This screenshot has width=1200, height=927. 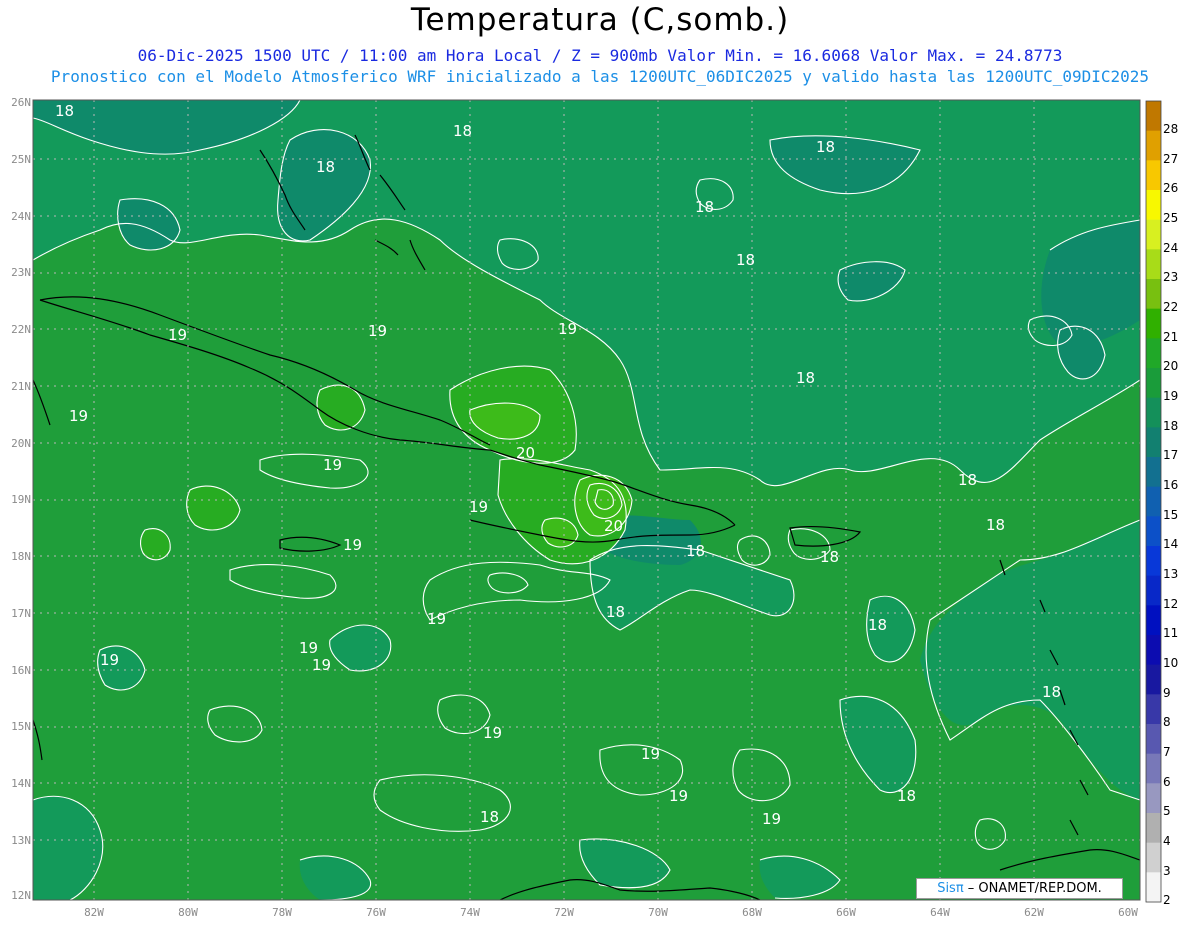 I want to click on legend-label: 4, so click(x=1167, y=840).